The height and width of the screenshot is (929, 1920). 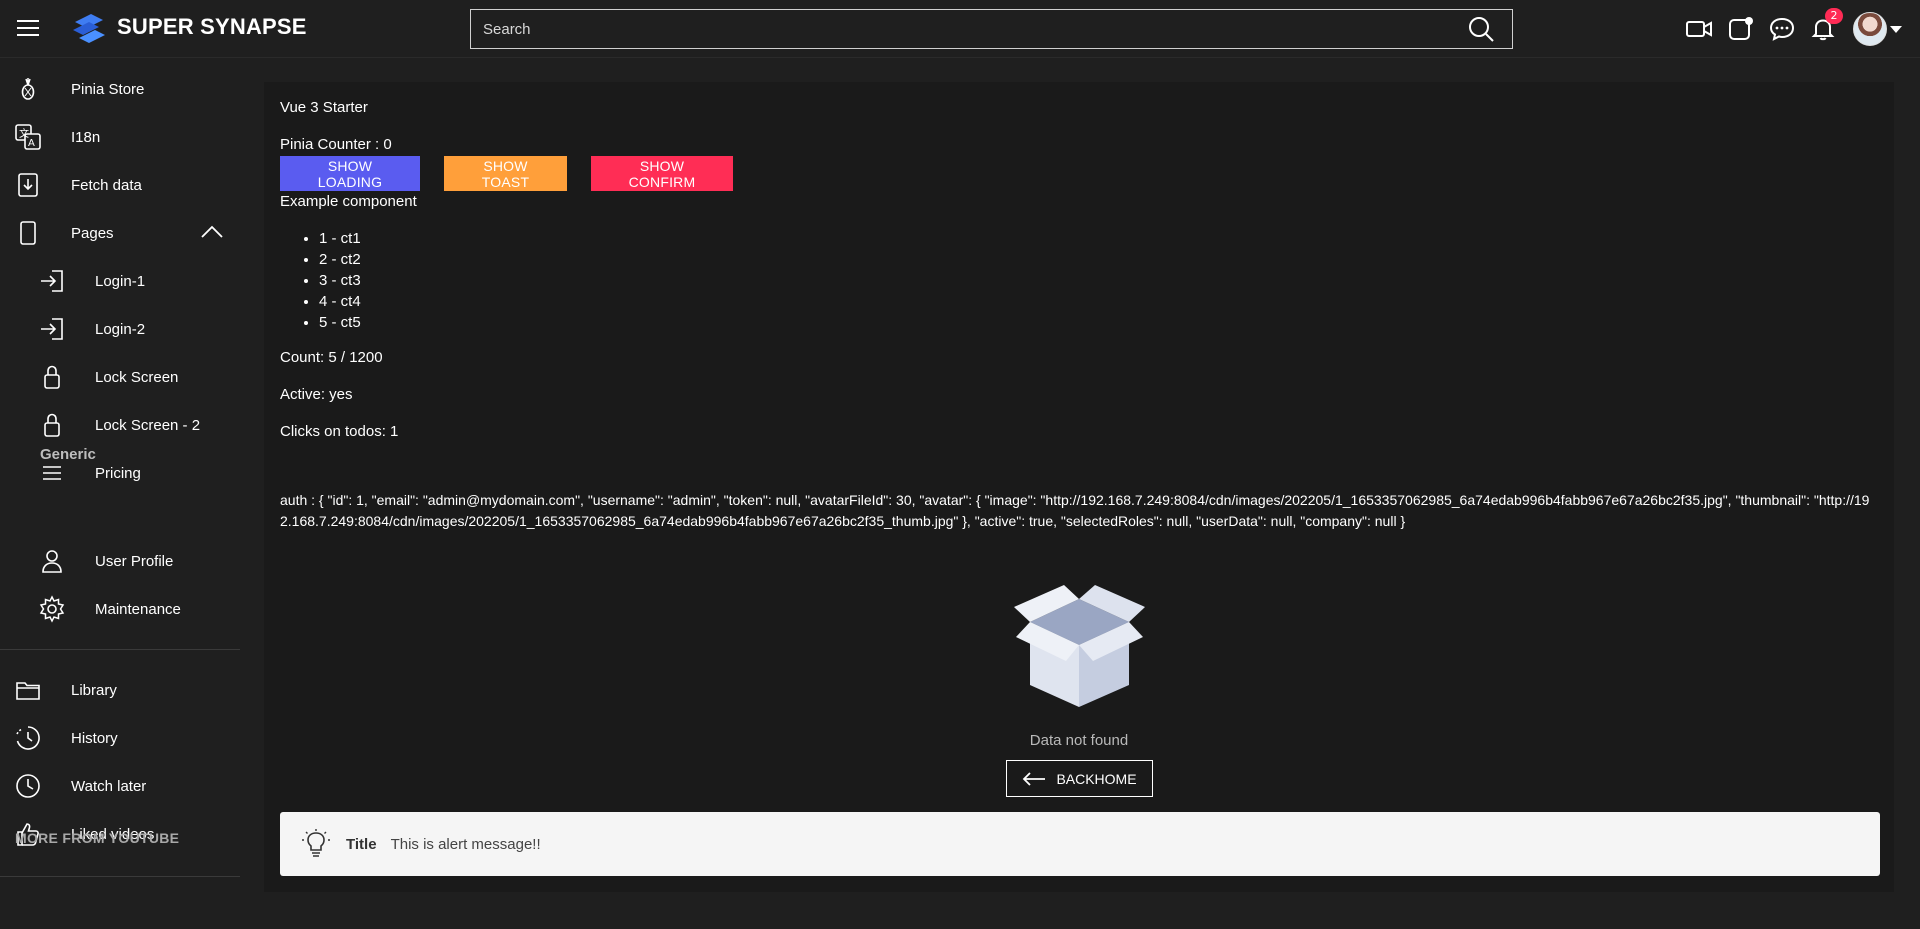 I want to click on sidebar-item-pinia-store: Pinia Store, so click(x=120, y=89).